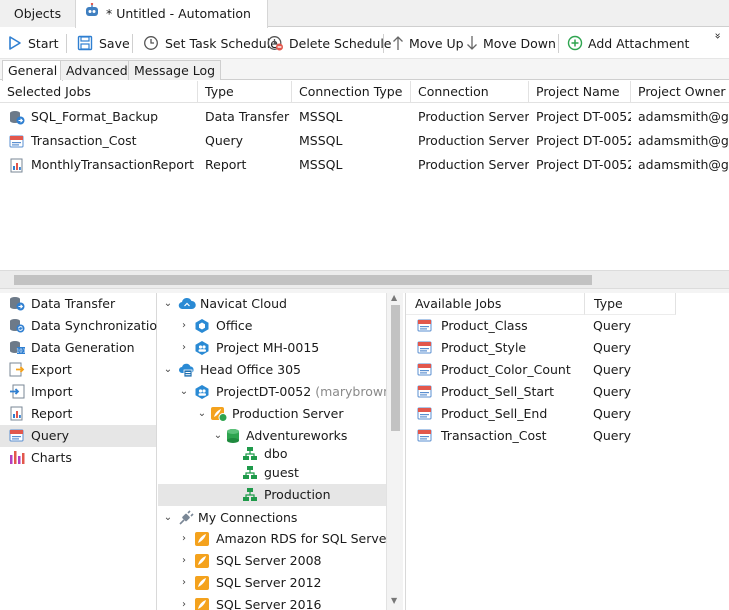 The height and width of the screenshot is (610, 729). What do you see at coordinates (680, 92) in the screenshot?
I see `column-header-project-owner: Project Owner N` at bounding box center [680, 92].